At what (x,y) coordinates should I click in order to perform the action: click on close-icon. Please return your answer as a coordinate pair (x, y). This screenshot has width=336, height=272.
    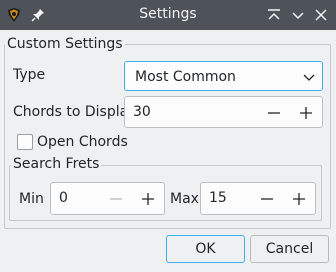
    Looking at the image, I should click on (321, 15).